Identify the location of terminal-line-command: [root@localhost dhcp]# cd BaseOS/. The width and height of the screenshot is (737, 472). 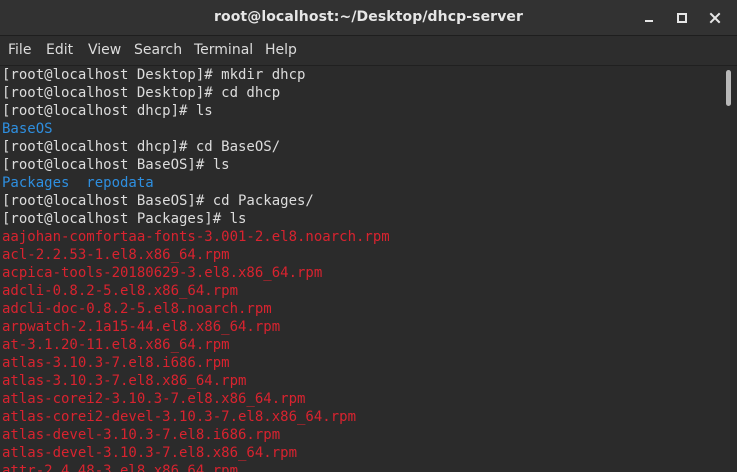
(141, 147).